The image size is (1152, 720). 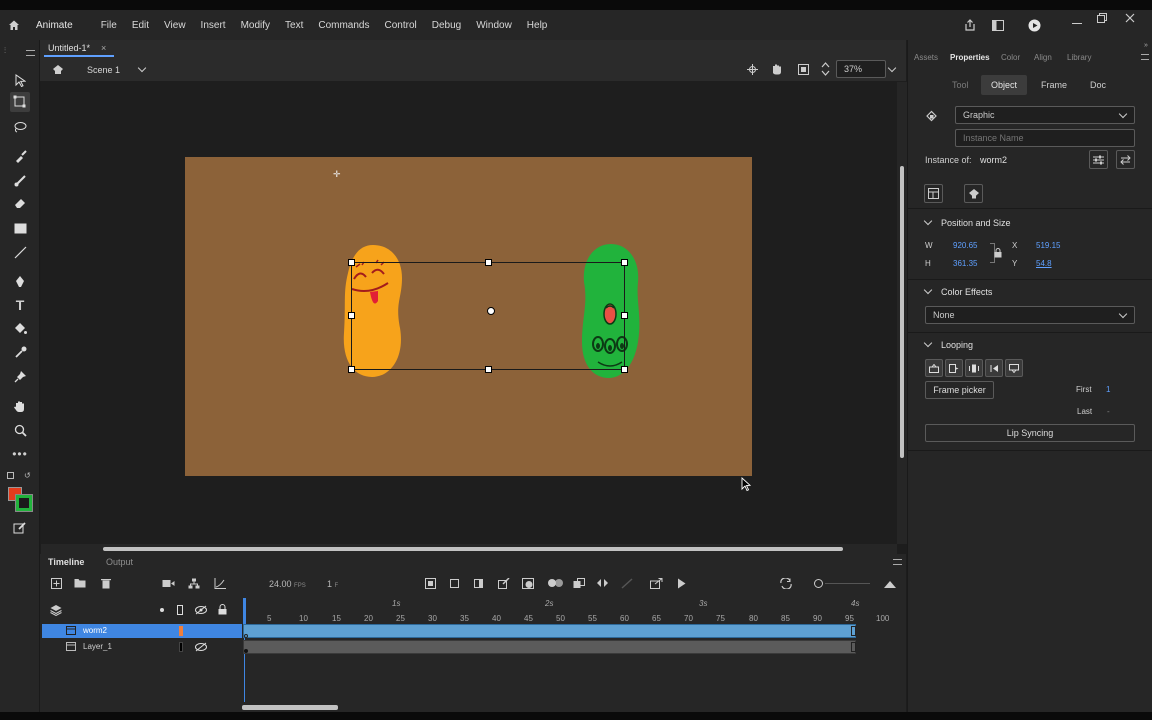 I want to click on subtab-frame: Frame, so click(x=1054, y=85).